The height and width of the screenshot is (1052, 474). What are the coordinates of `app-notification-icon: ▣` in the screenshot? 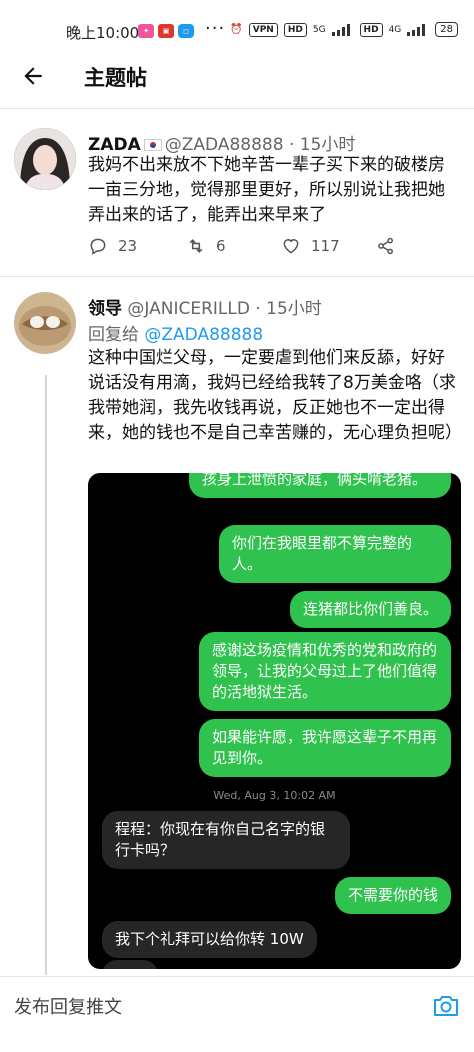 It's located at (166, 31).